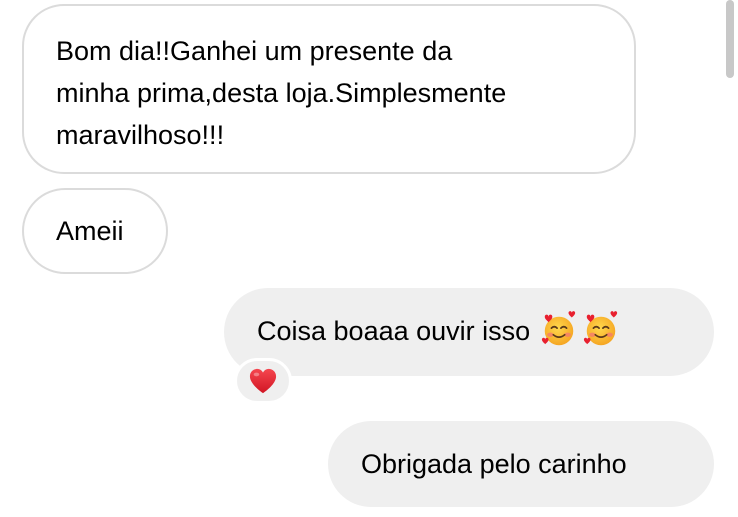  I want to click on message-text: Coisa boaaa ouvir isso, so click(394, 331).